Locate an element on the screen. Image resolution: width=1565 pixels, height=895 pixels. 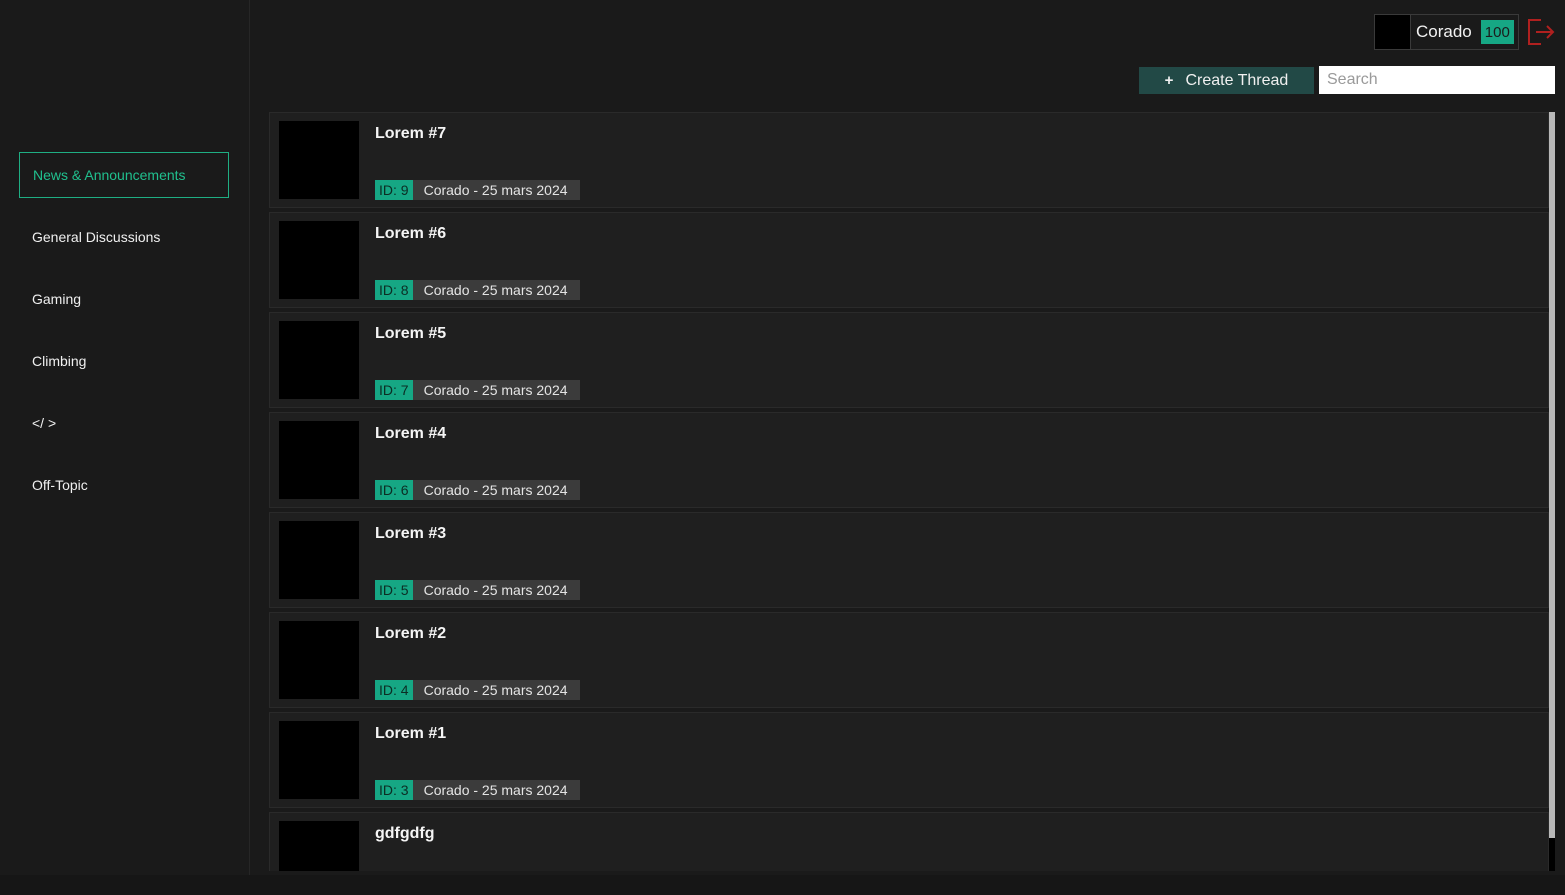
thread-id-badge: ID: 5 is located at coordinates (394, 590).